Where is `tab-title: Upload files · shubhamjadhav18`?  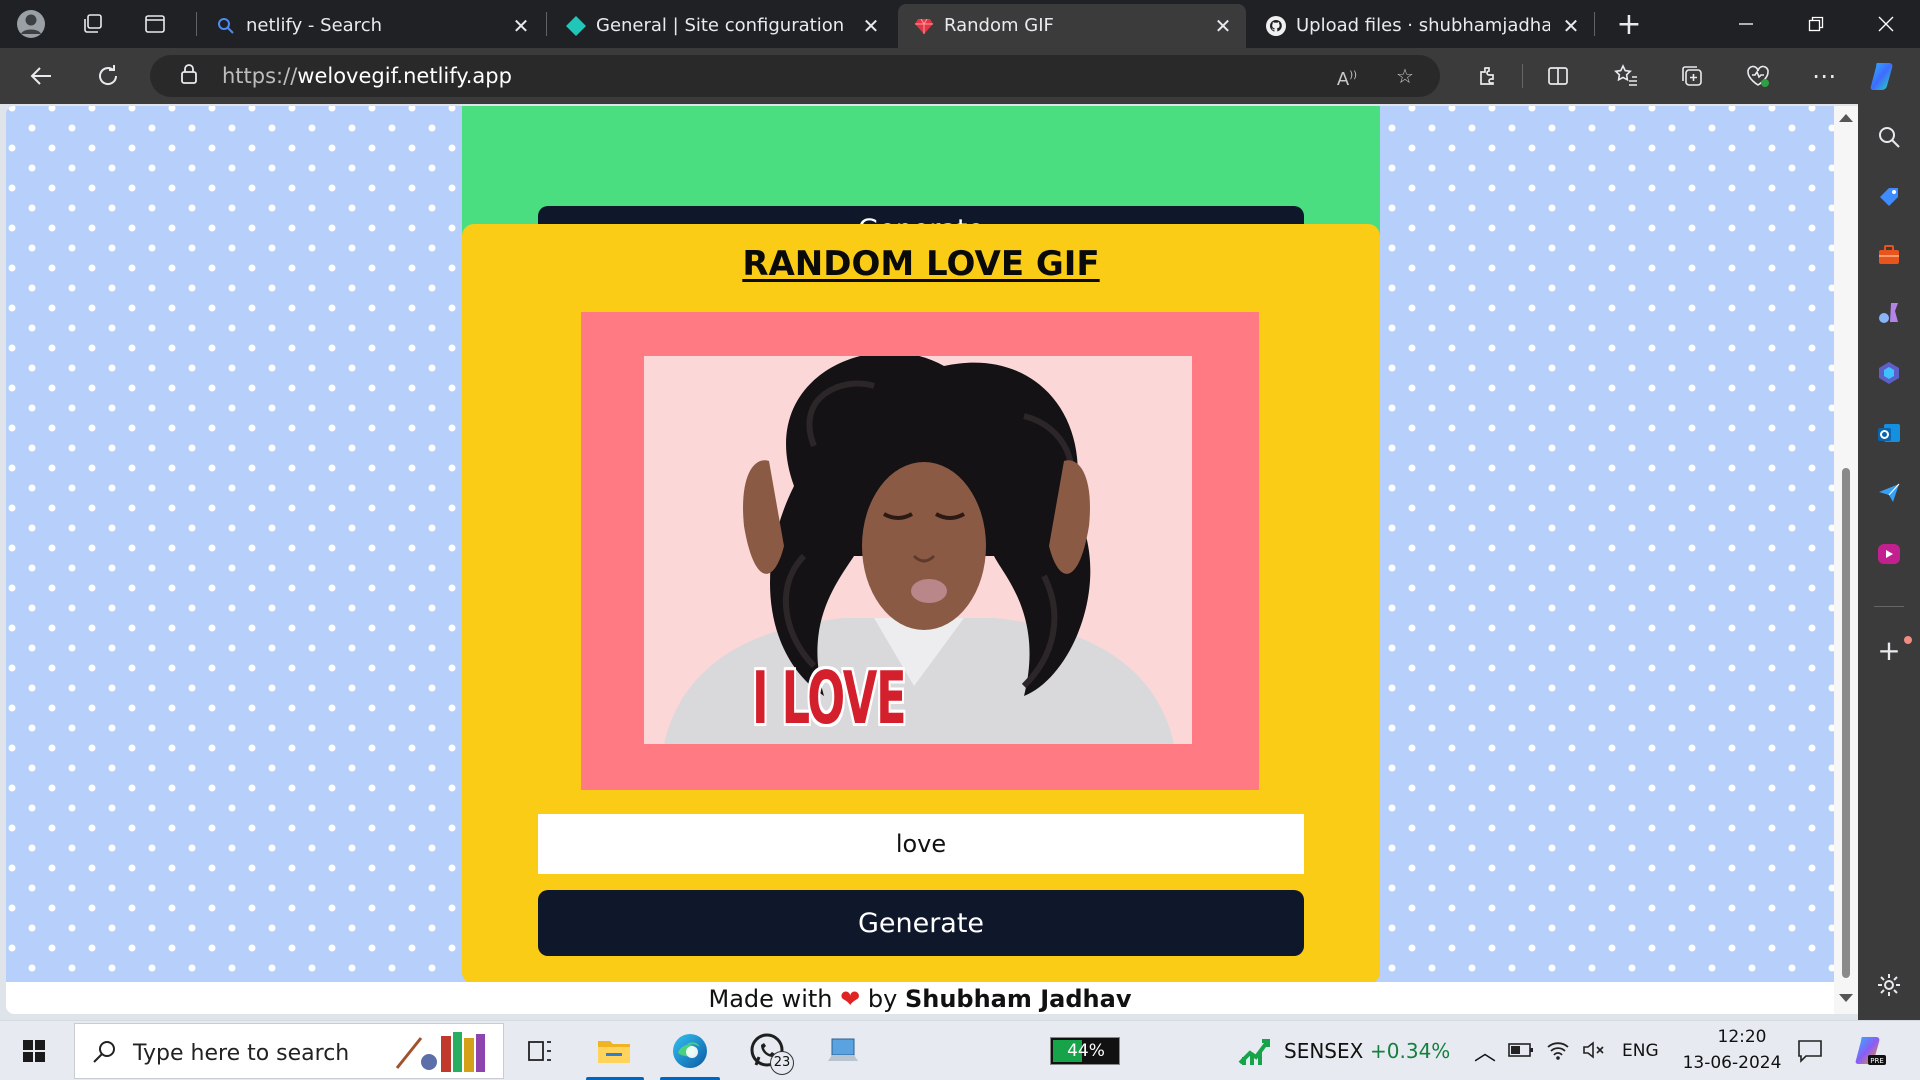 tab-title: Upload files · shubhamjadhav18 is located at coordinates (1423, 26).